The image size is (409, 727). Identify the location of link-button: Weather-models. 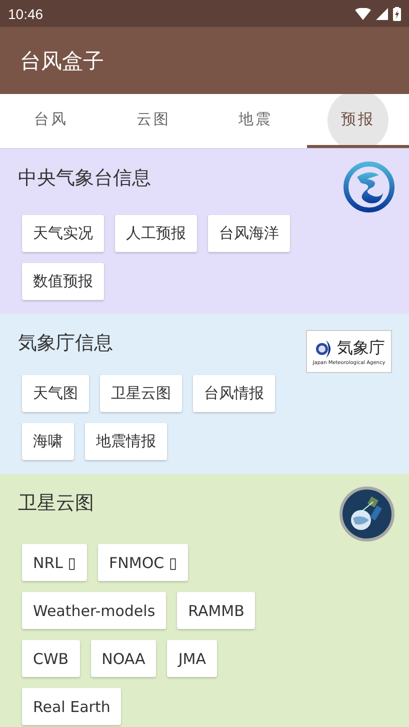
(94, 610).